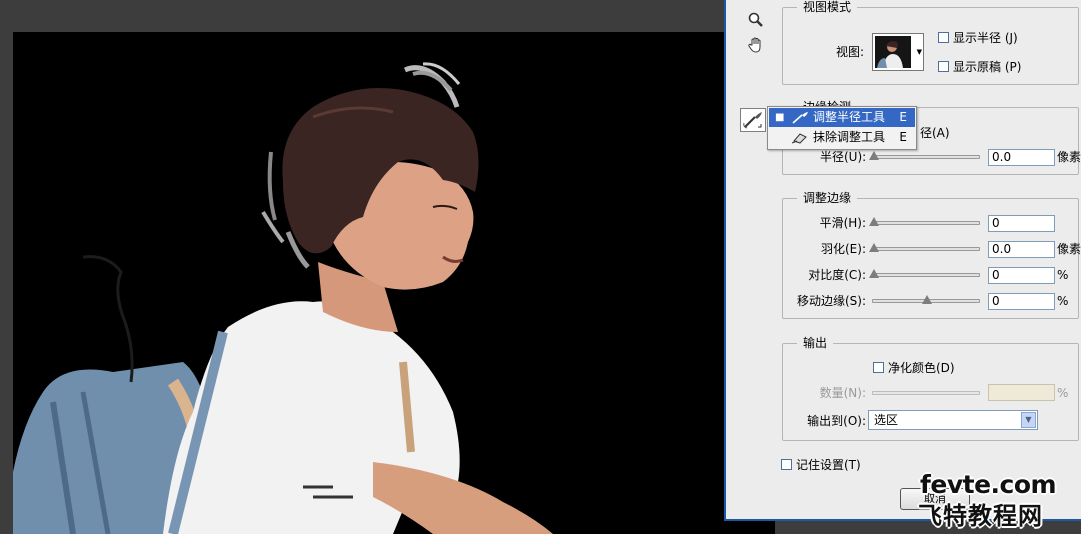 The width and height of the screenshot is (1081, 534). What do you see at coordinates (924, 155) in the screenshot?
I see `radius-slider` at bounding box center [924, 155].